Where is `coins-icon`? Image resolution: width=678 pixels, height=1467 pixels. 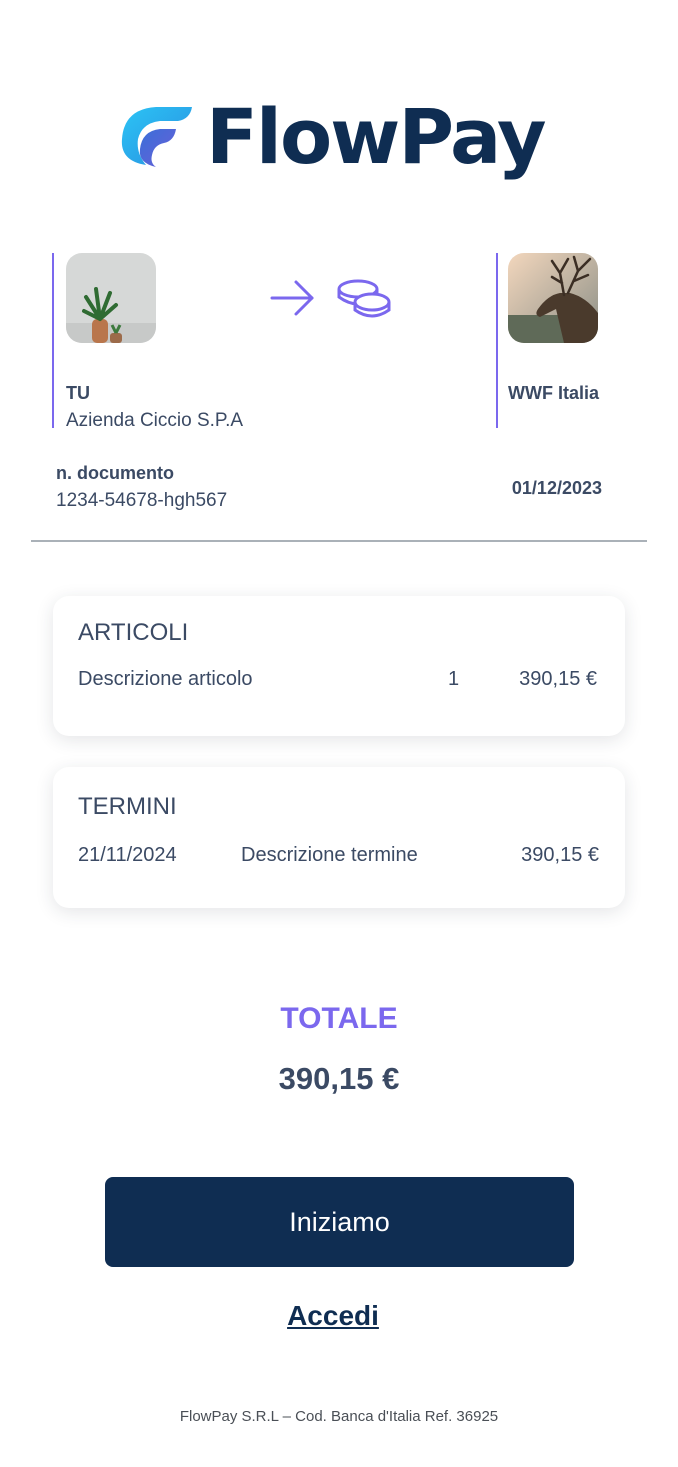 coins-icon is located at coordinates (364, 298).